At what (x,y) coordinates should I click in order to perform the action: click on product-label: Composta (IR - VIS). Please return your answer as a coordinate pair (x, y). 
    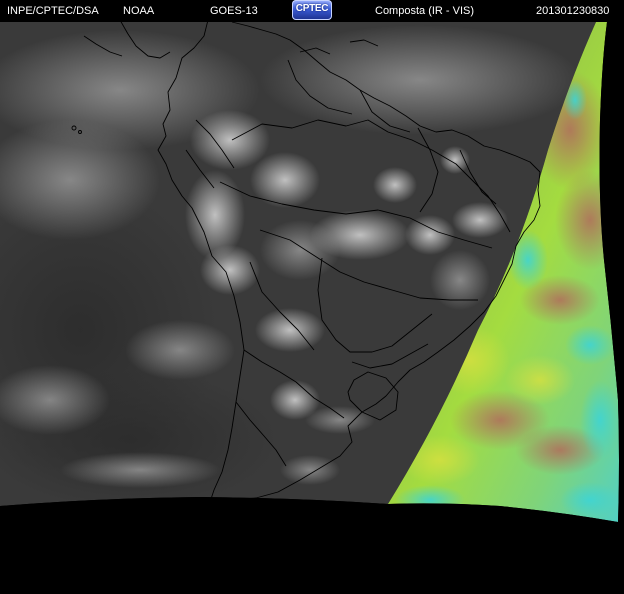
    Looking at the image, I should click on (425, 11).